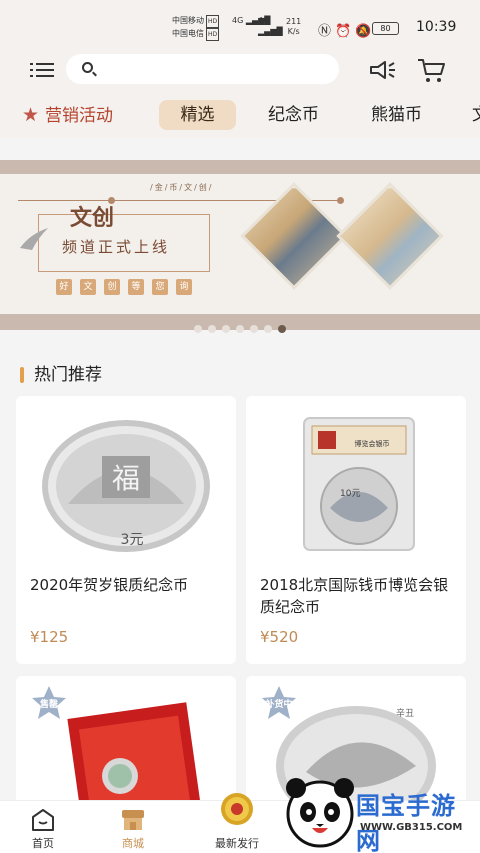  I want to click on status-icons: Ⓝ⏰🔕, so click(346, 29).